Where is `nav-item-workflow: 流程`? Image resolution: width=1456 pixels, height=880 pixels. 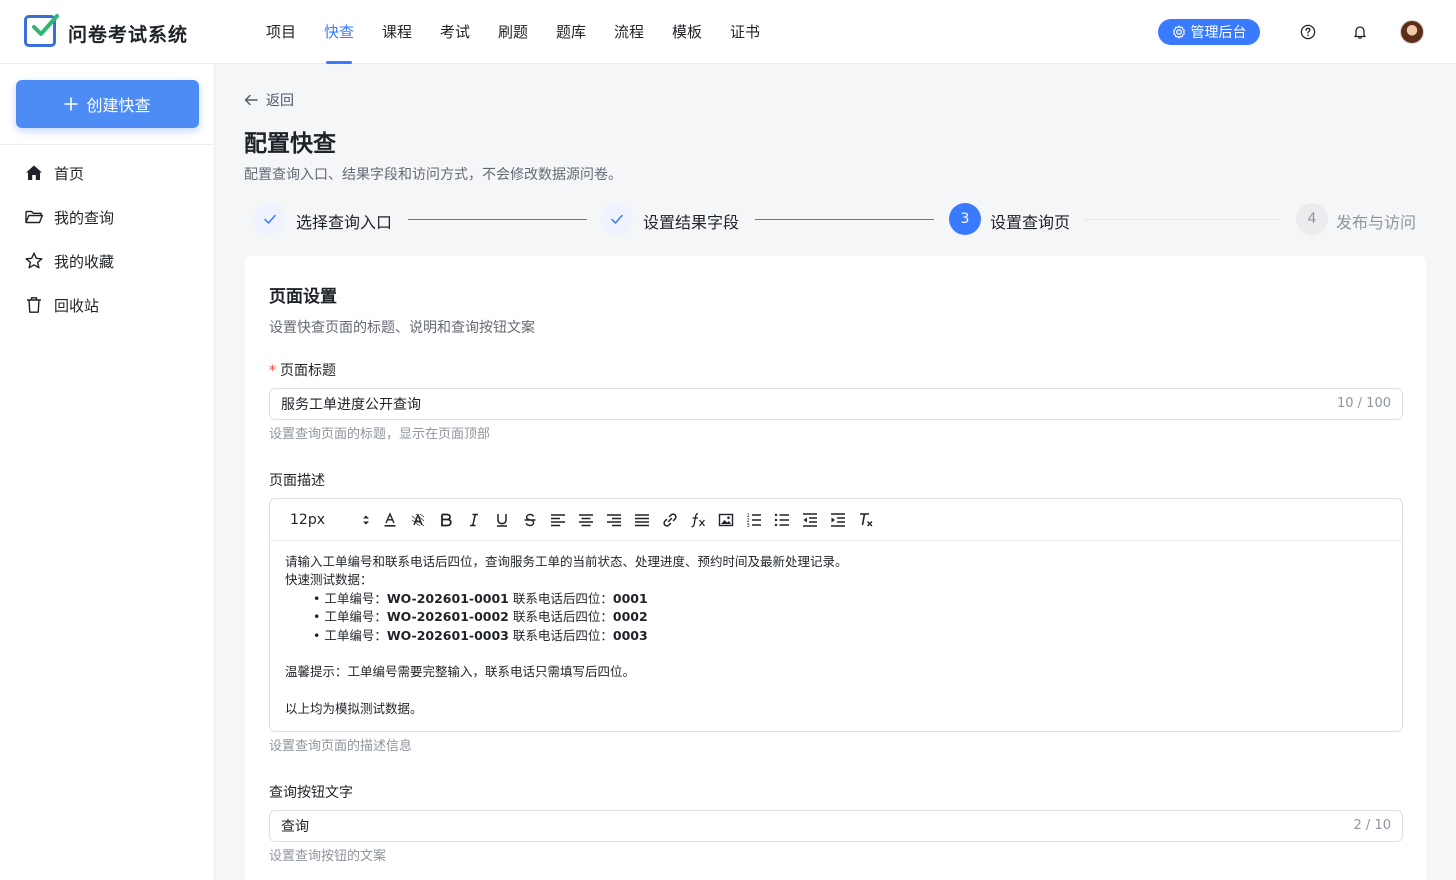
nav-item-workflow: 流程 is located at coordinates (629, 32).